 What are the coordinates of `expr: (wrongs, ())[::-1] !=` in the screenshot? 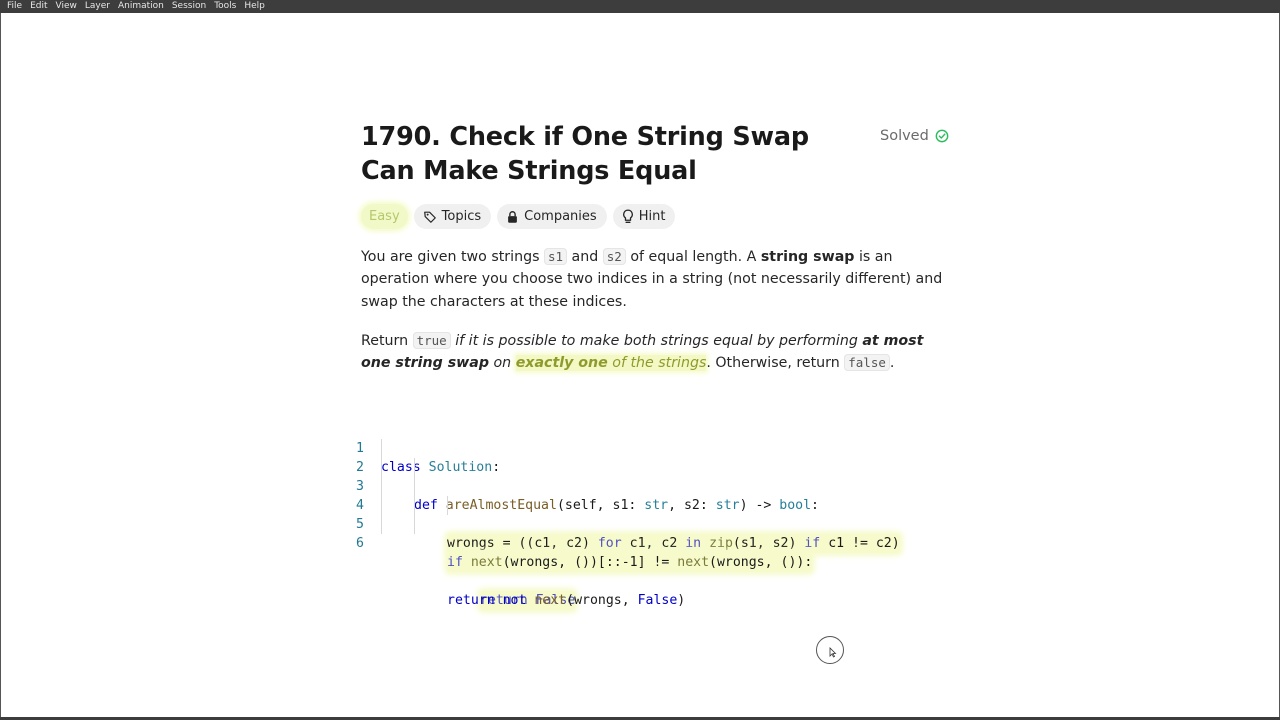 It's located at (590, 562).